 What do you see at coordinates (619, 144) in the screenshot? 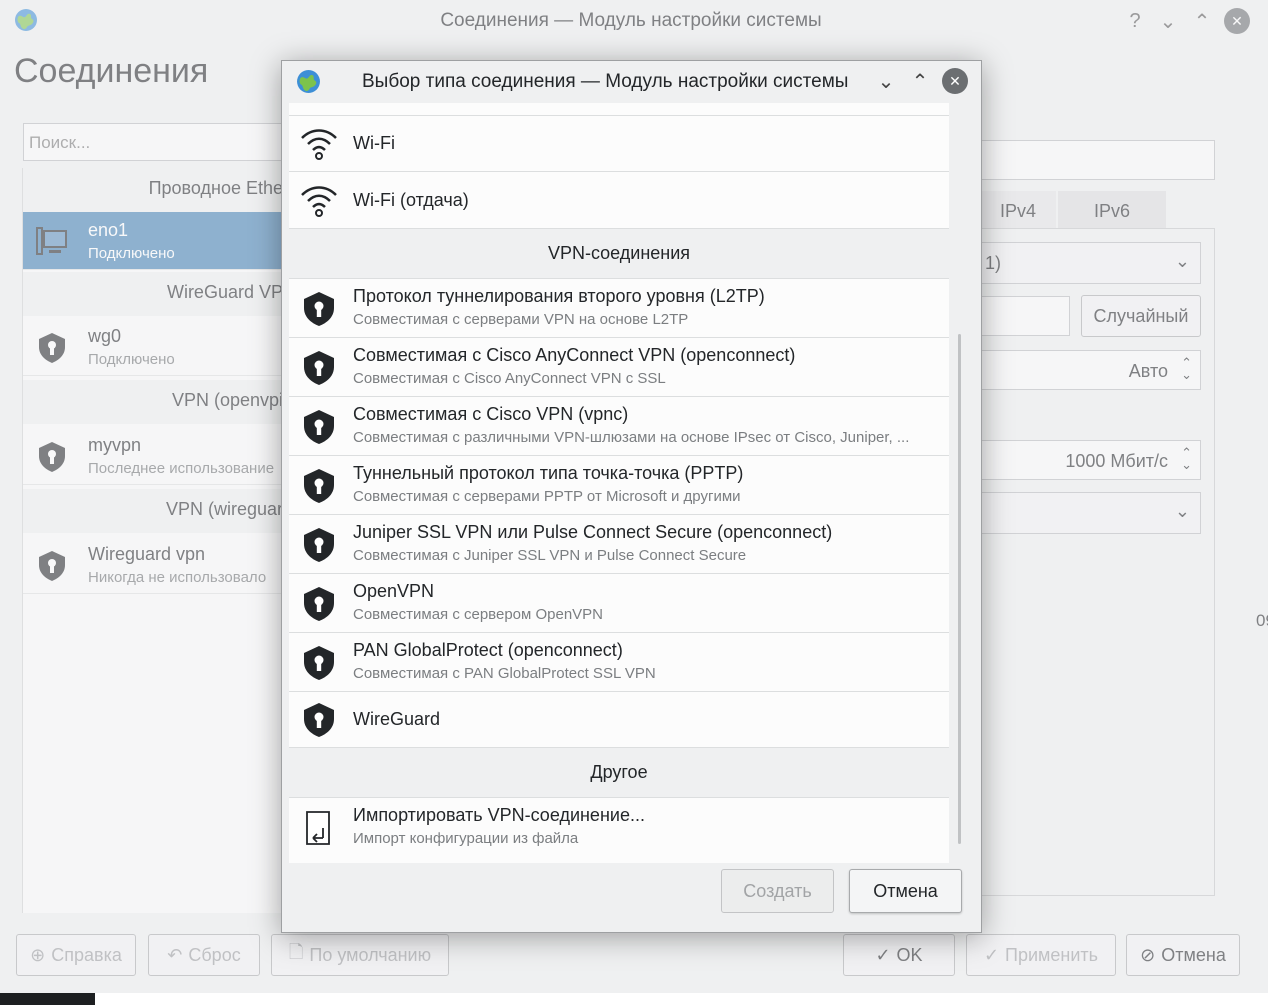
I see `list-item-wifi: Wi-Fi` at bounding box center [619, 144].